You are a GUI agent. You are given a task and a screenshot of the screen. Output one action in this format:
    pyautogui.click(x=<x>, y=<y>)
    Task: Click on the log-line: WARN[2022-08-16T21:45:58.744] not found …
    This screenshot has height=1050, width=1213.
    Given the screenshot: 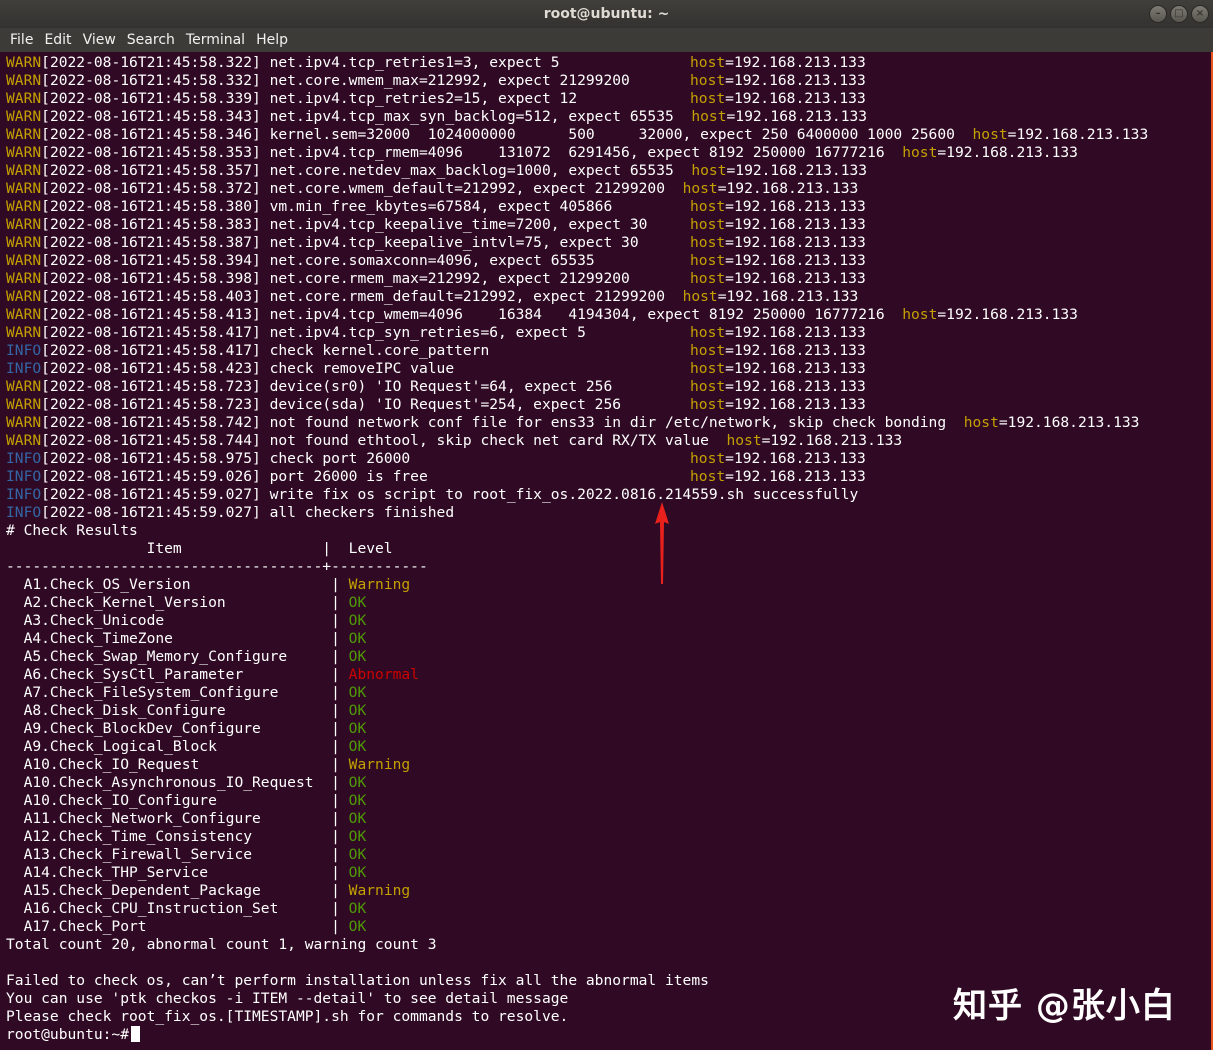 What is the action you would take?
    pyautogui.click(x=608, y=441)
    